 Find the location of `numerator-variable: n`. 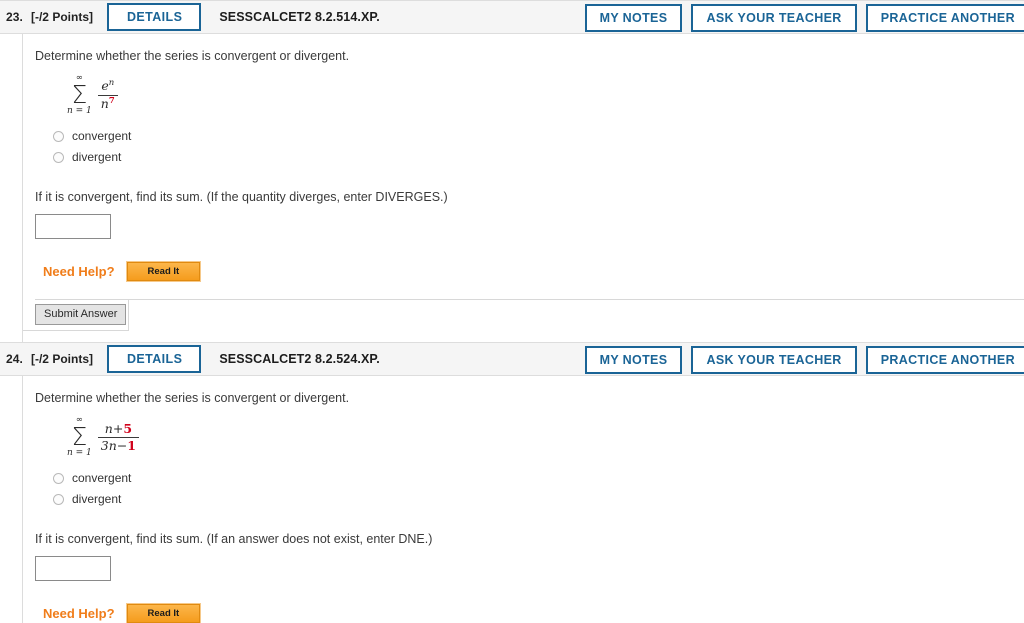

numerator-variable: n is located at coordinates (108, 428).